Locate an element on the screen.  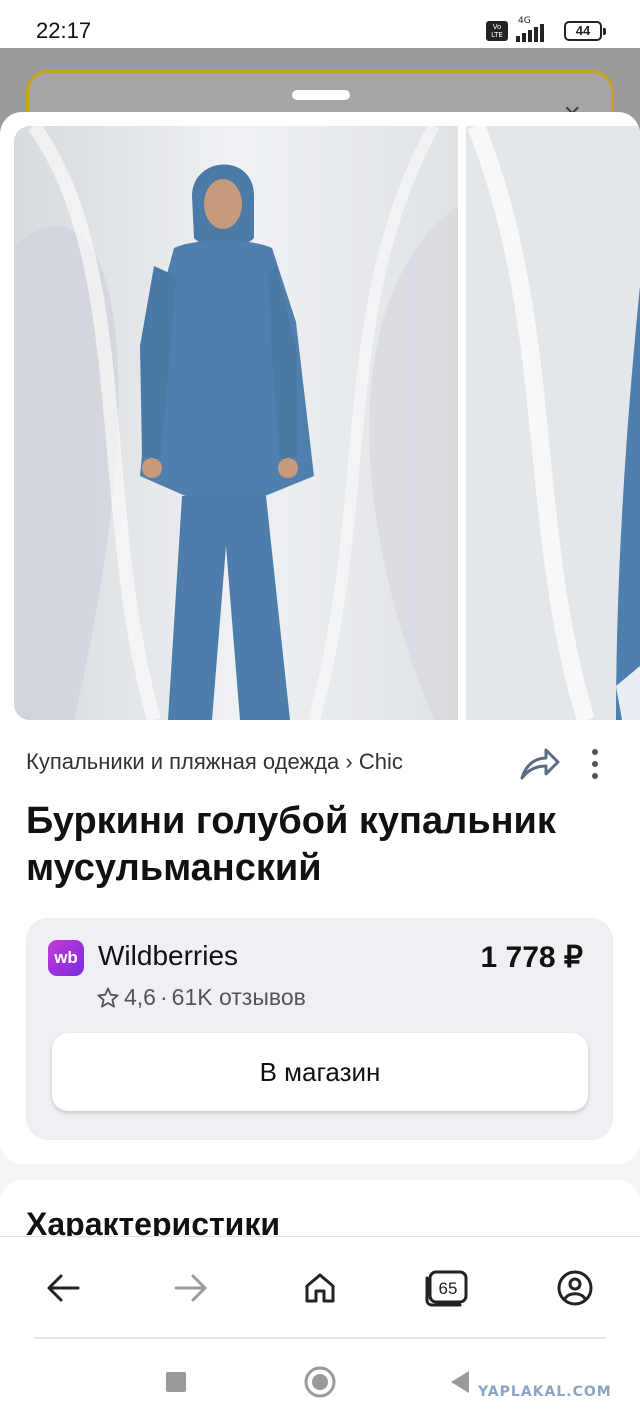
go-to-store-button: В магазин is located at coordinates (320, 1072).